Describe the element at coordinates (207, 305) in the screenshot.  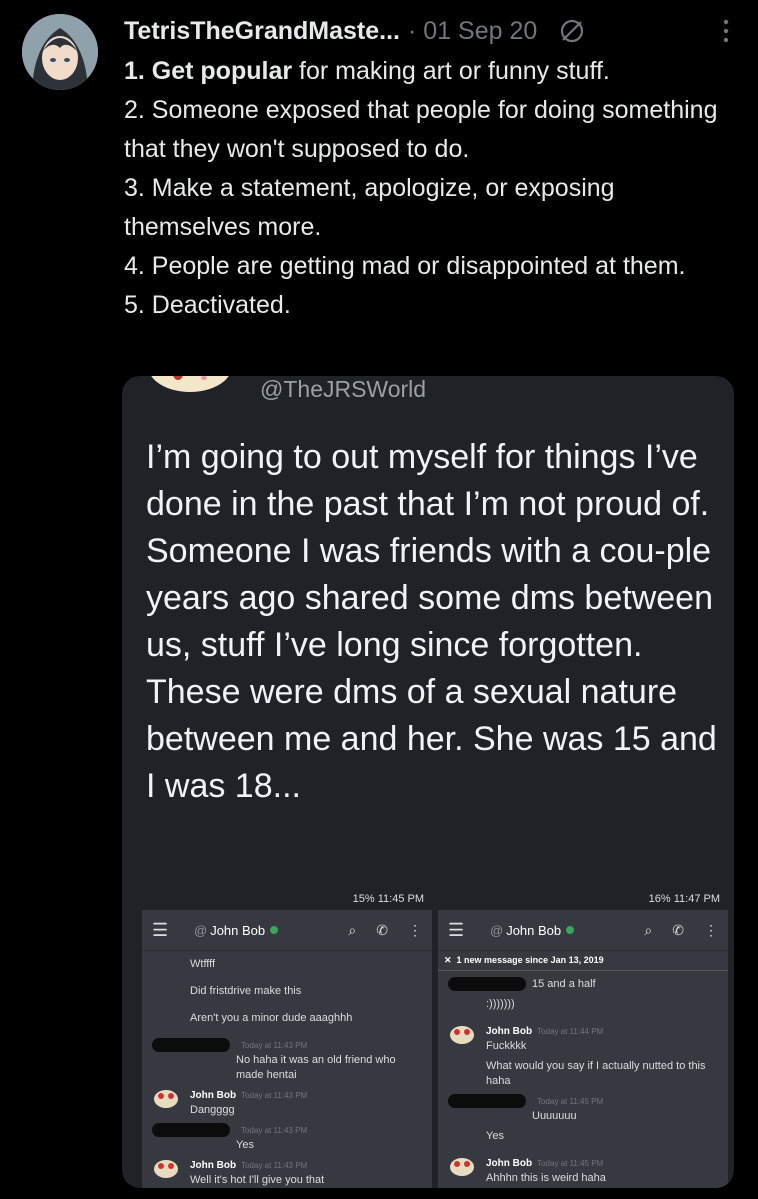
I see `tweet-line: 5. Deactivated.` at that location.